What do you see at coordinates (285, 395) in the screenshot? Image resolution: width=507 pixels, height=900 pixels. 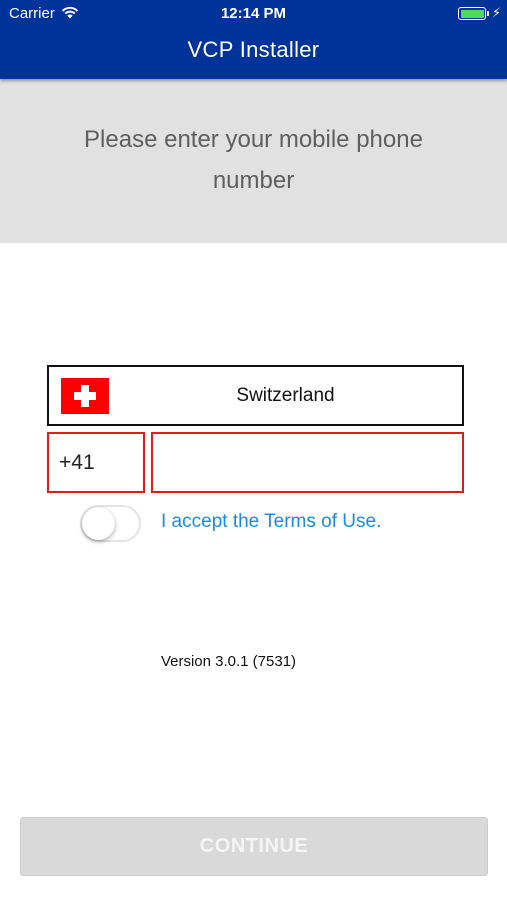 I see `country-name: Switzerland` at bounding box center [285, 395].